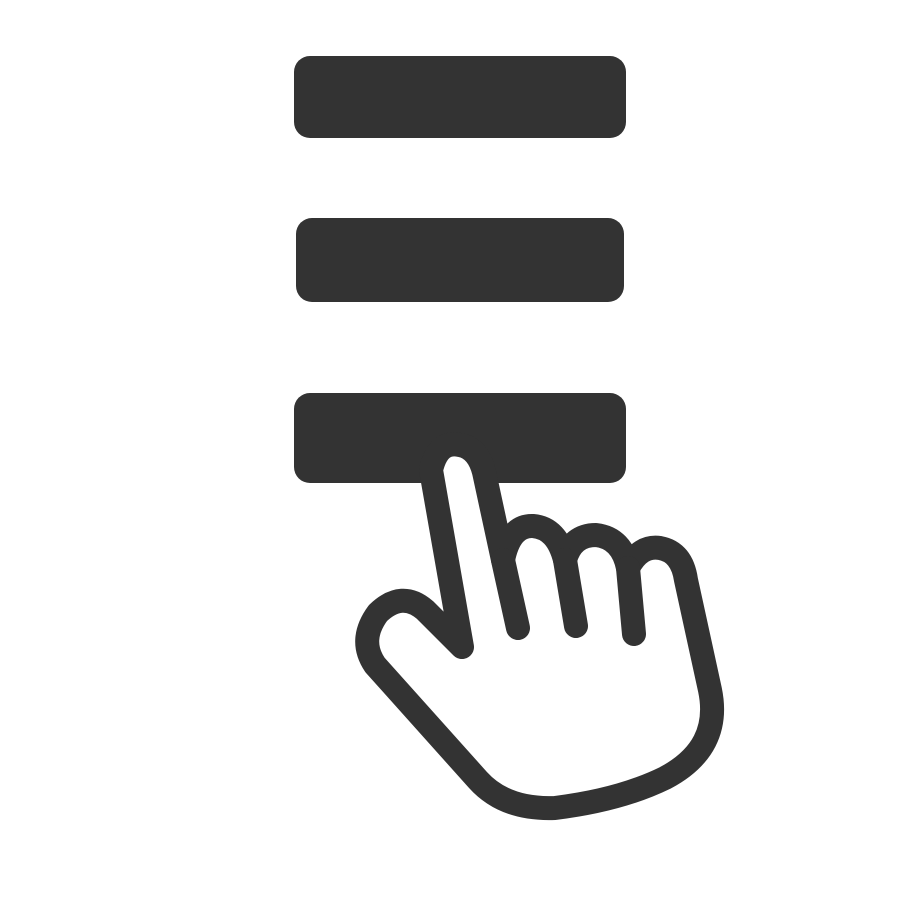 The height and width of the screenshot is (900, 900). Describe the element at coordinates (460, 97) in the screenshot. I see `menu-bar-top` at that location.